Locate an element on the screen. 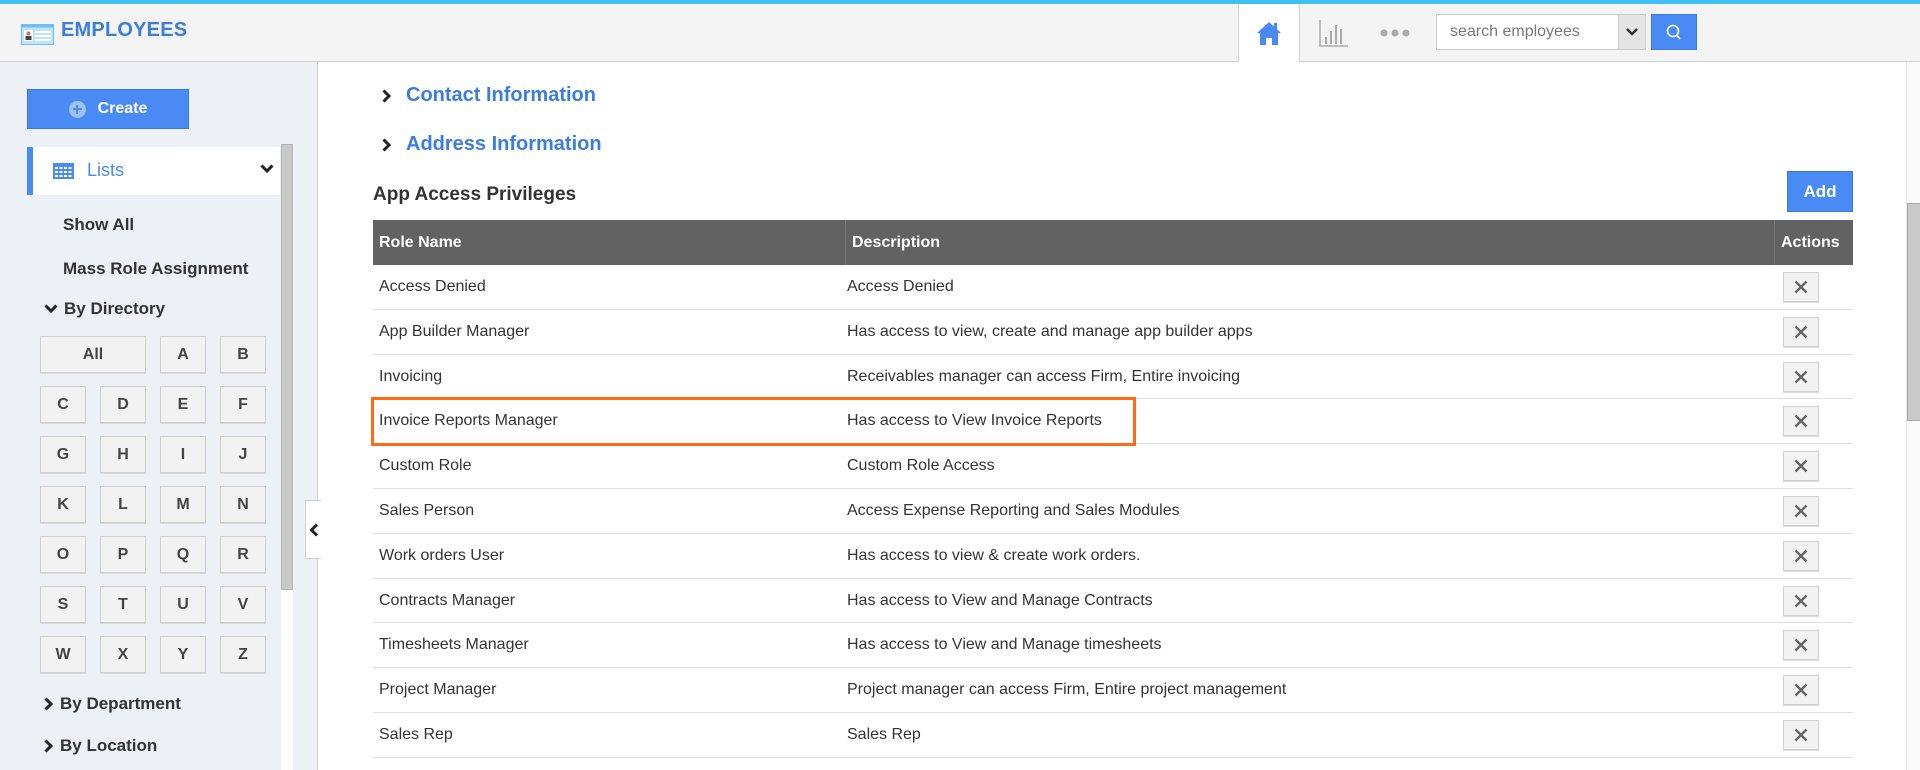  collapse-sidebar-button is located at coordinates (313, 529).